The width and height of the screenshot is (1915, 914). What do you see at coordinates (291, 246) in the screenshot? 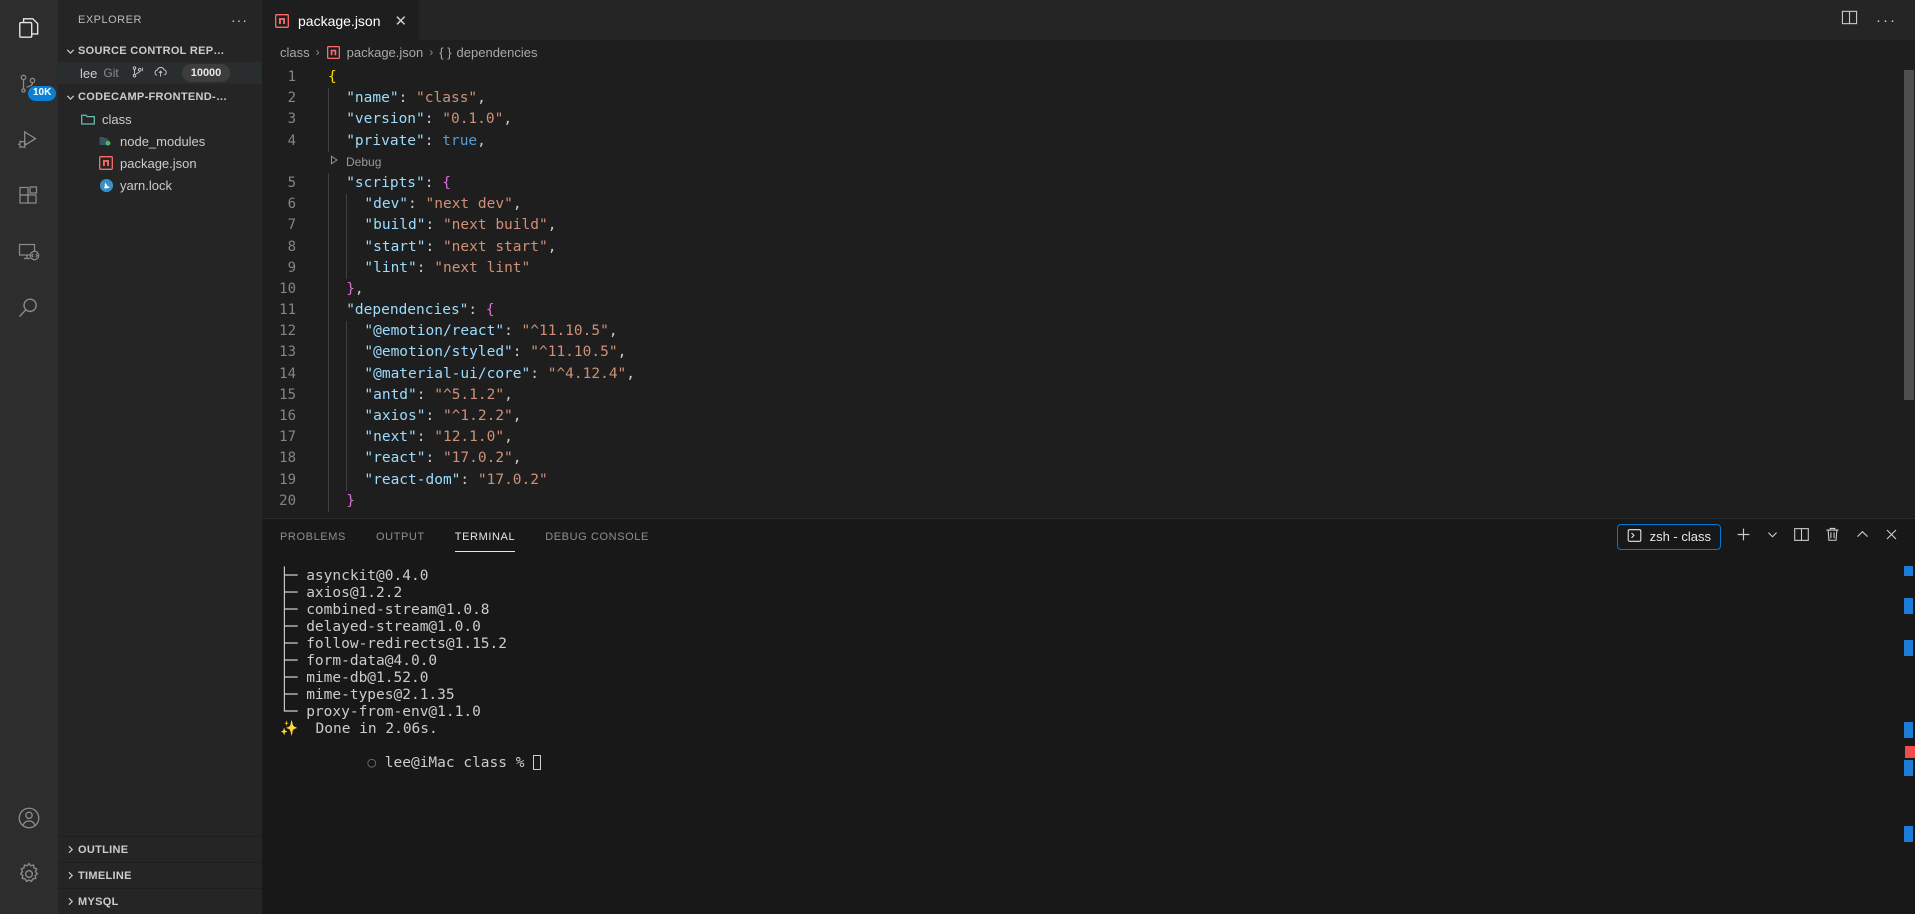
I see `line-number: 8` at bounding box center [291, 246].